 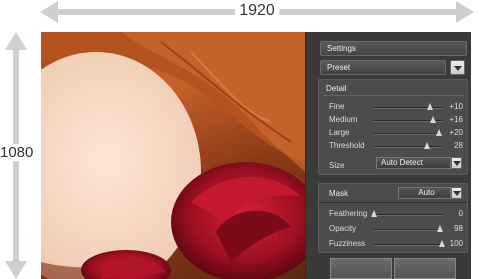 I want to click on slider-label: Feathering, so click(x=348, y=213).